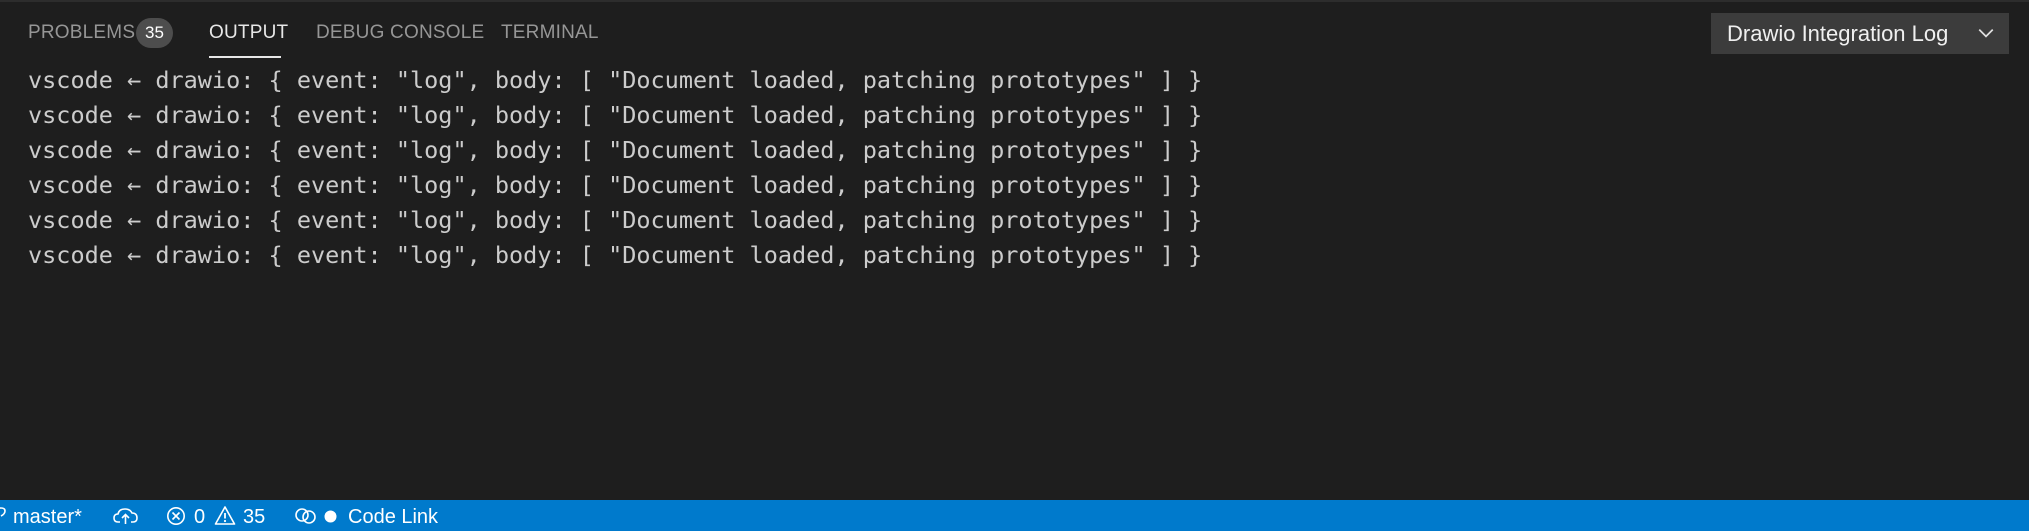 This screenshot has height=531, width=2029. What do you see at coordinates (200, 517) in the screenshot?
I see `error-count: 0` at bounding box center [200, 517].